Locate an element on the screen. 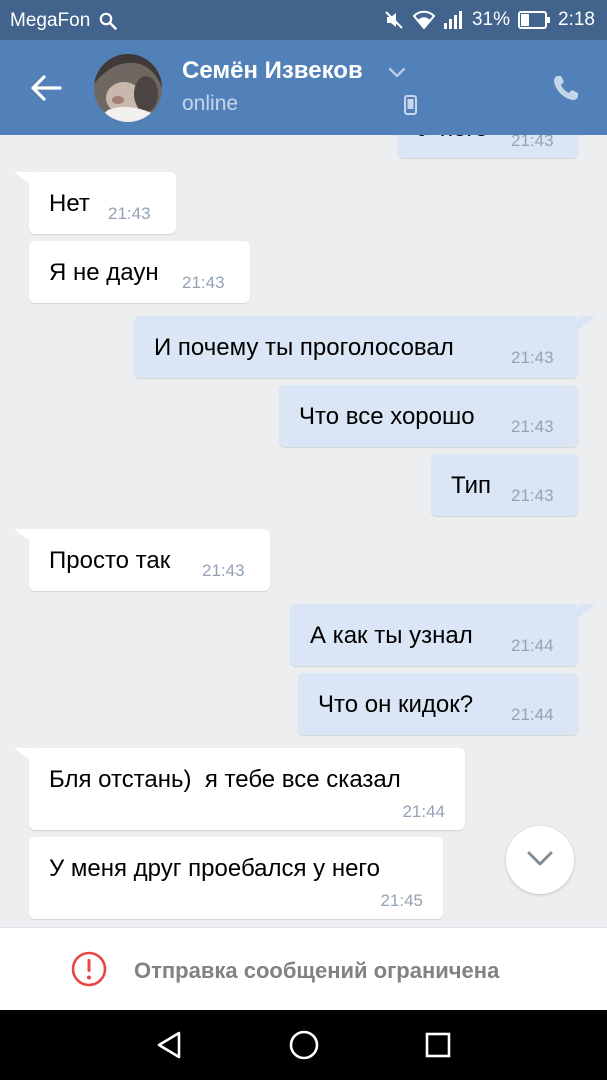 The height and width of the screenshot is (1080, 607). battery-icon is located at coordinates (534, 20).